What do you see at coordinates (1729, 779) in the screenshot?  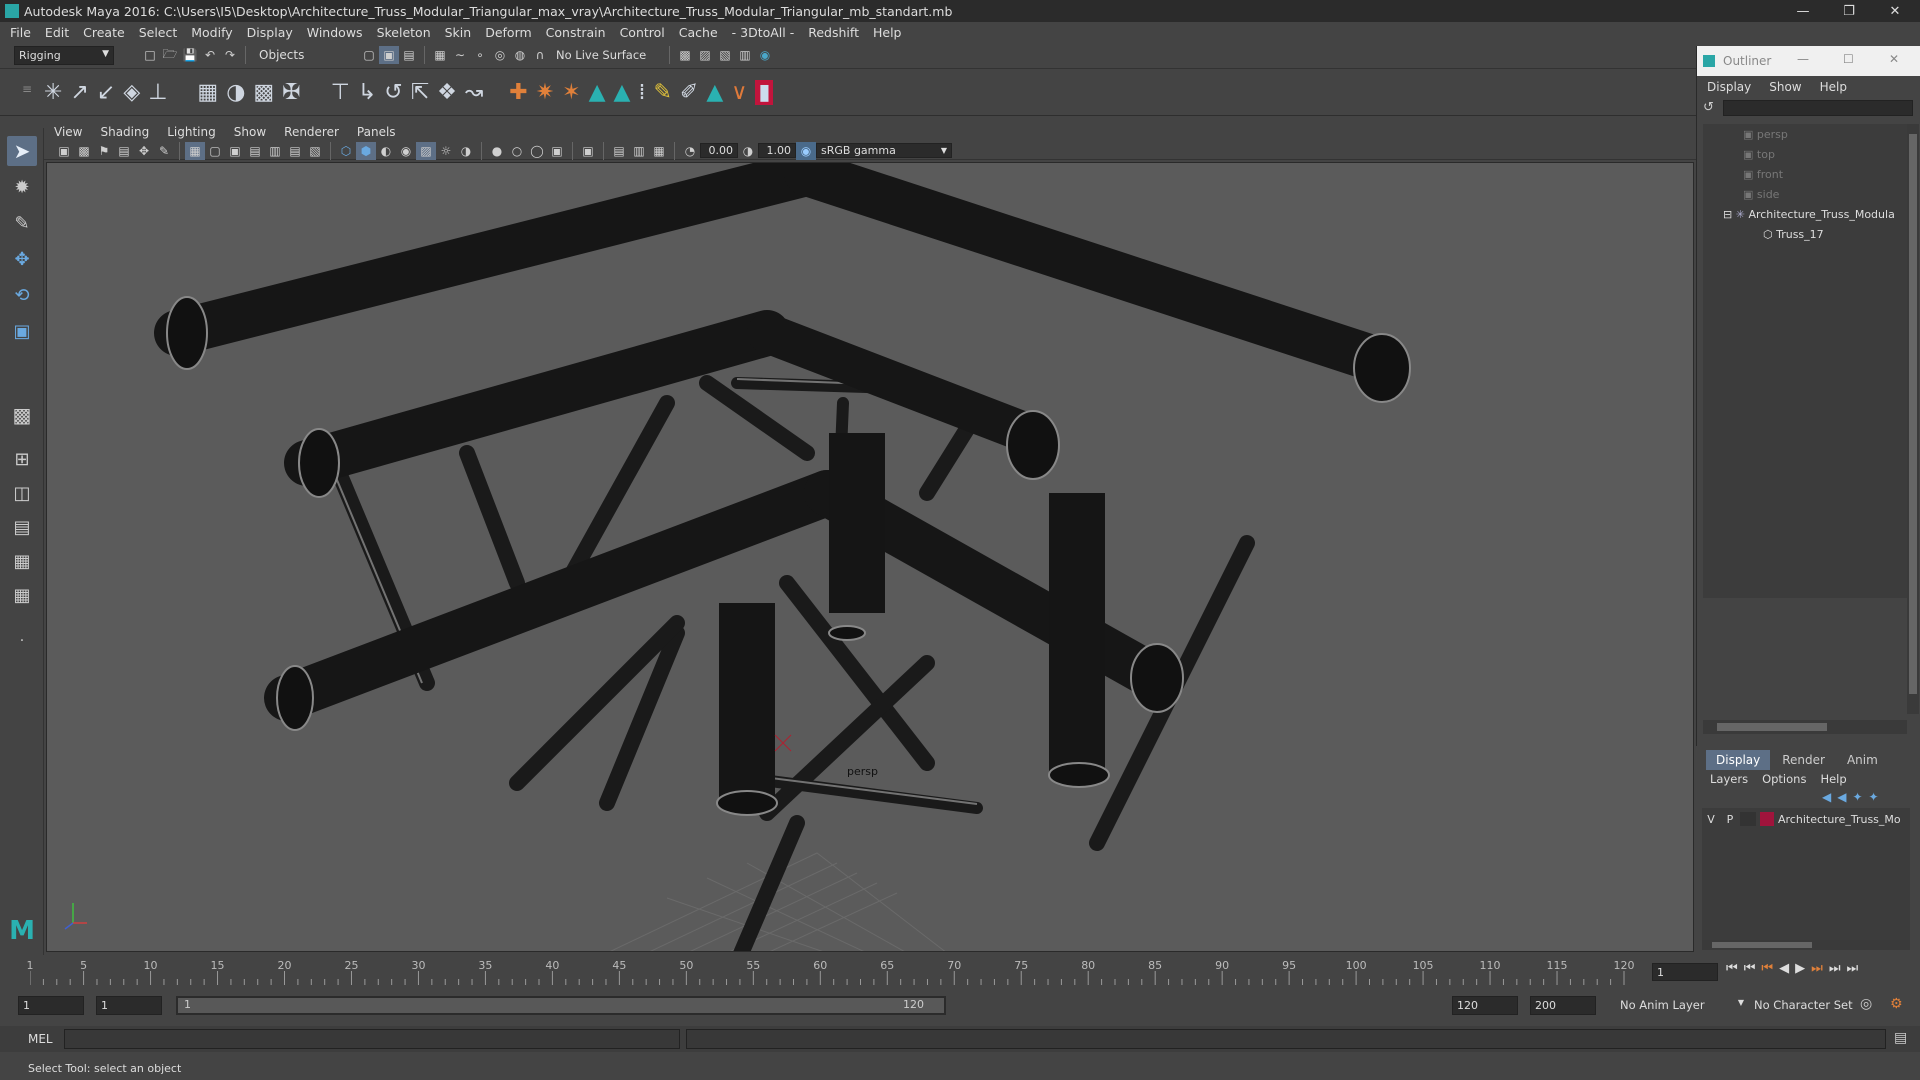 I see `layers-menu-layers: Layers` at bounding box center [1729, 779].